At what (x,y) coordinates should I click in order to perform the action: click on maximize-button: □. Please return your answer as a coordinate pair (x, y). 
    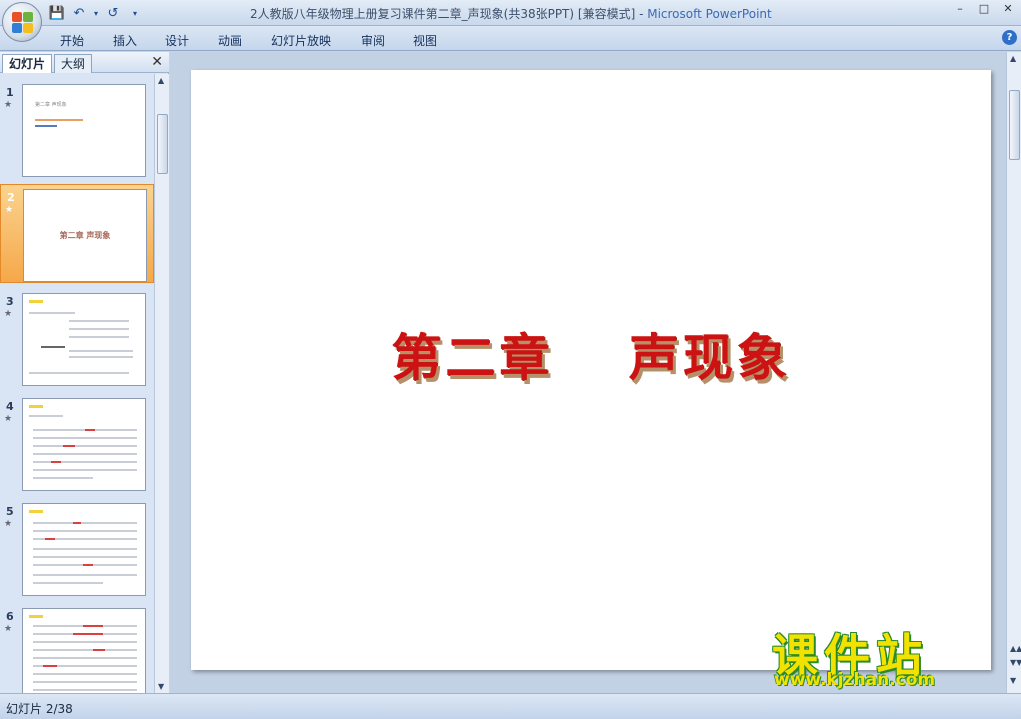
    Looking at the image, I should click on (984, 8).